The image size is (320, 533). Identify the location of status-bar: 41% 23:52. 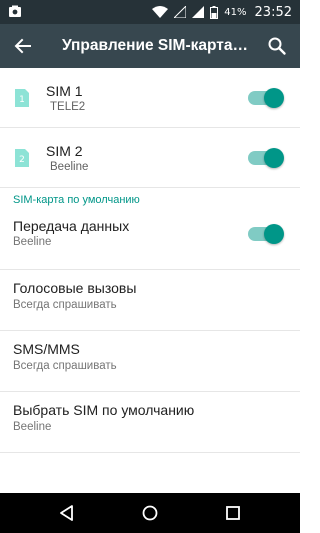
(150, 12).